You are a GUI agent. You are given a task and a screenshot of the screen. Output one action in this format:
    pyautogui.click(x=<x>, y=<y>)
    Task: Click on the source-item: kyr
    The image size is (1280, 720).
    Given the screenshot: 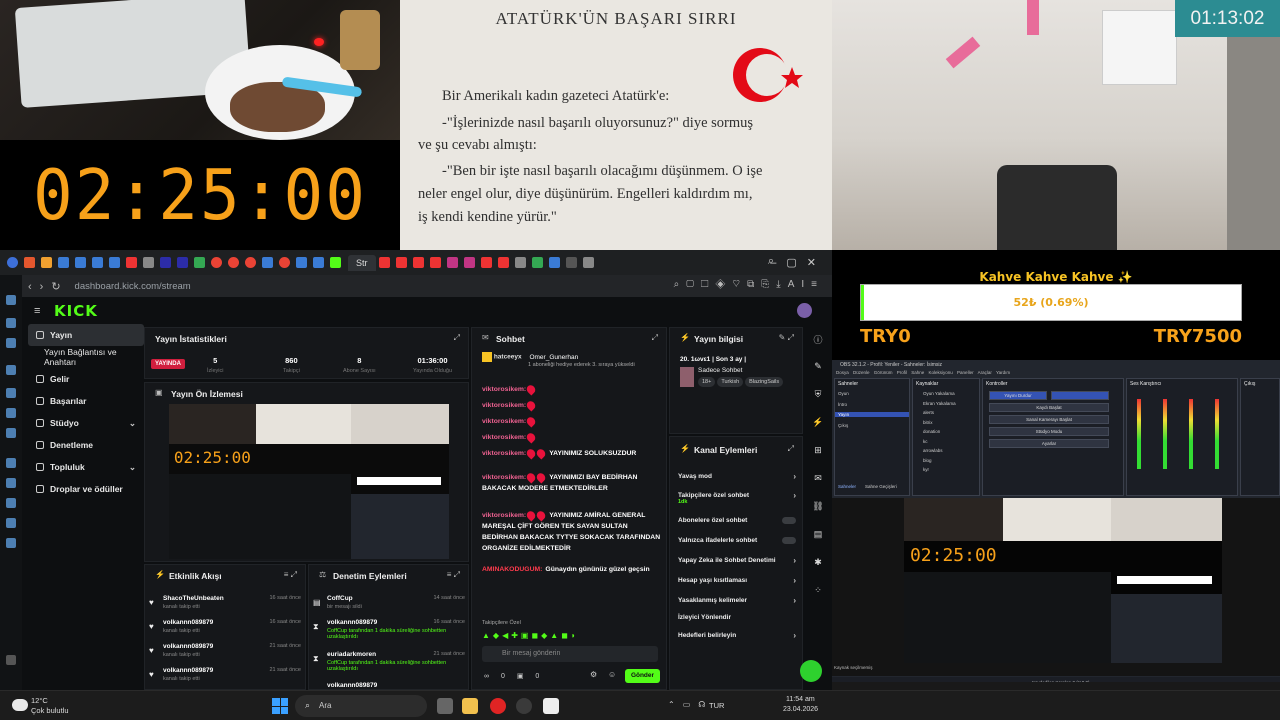 What is the action you would take?
    pyautogui.click(x=926, y=469)
    